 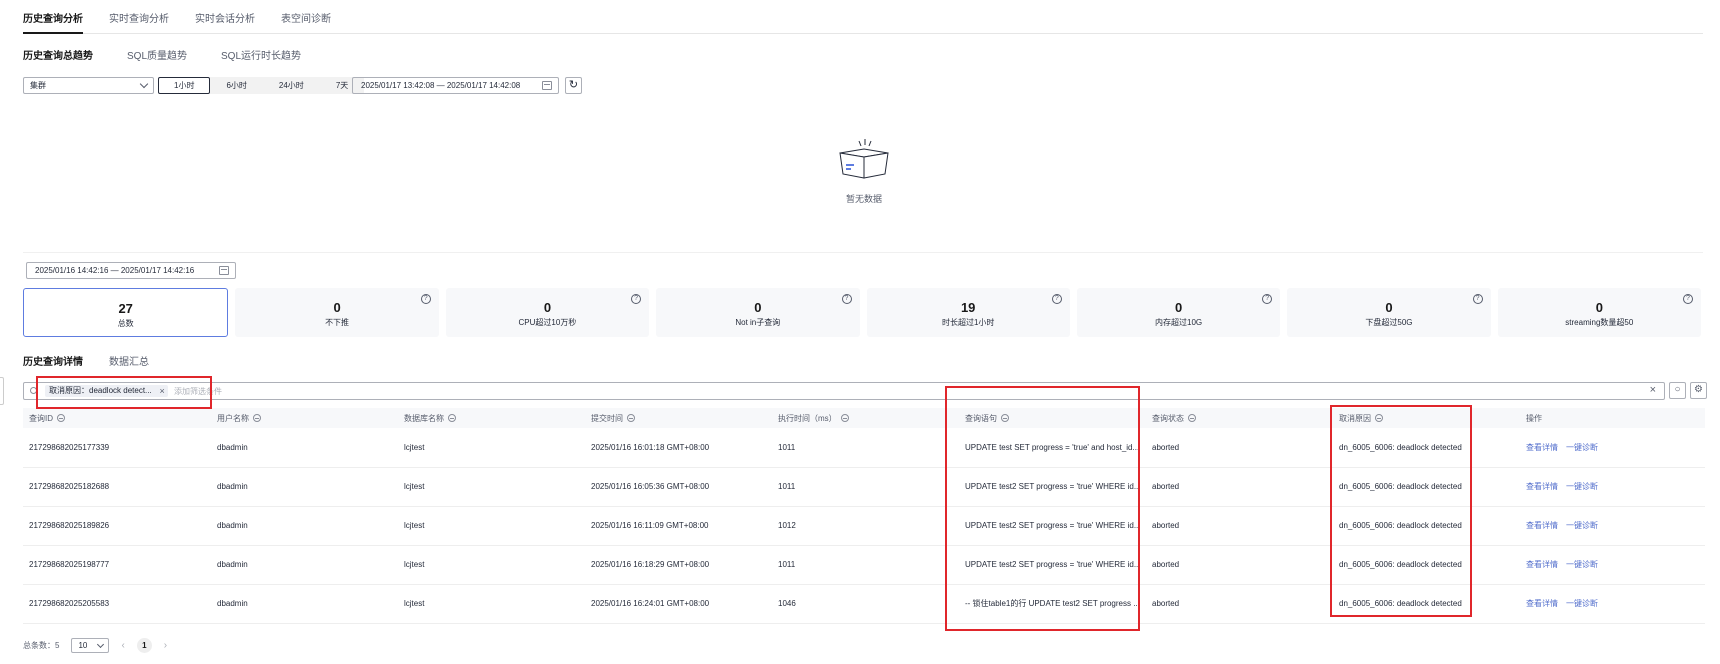 I want to click on column-header-label: 数据库名称, so click(x=424, y=418).